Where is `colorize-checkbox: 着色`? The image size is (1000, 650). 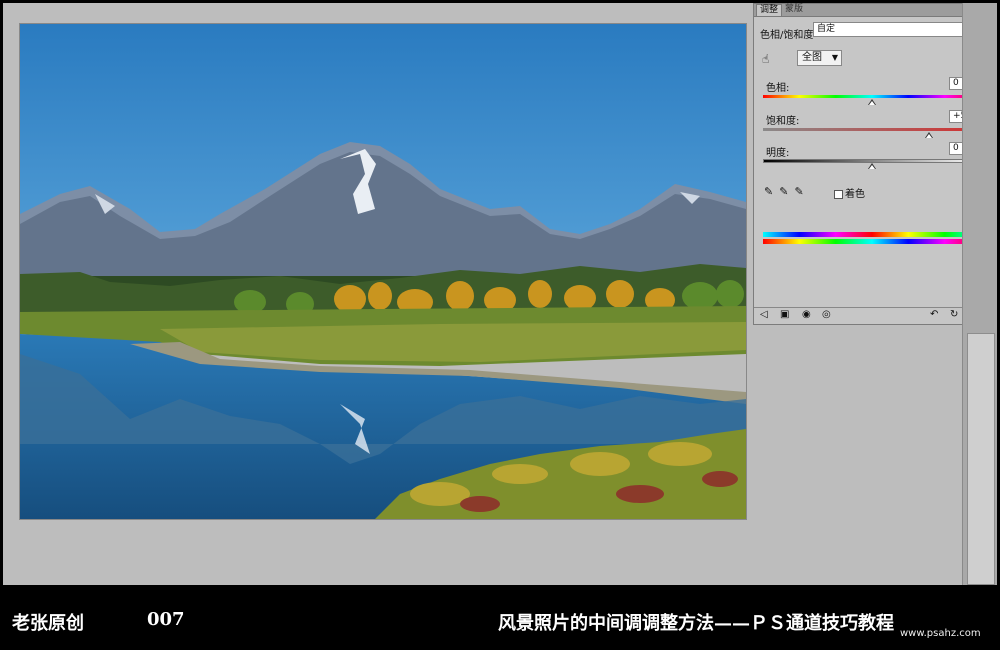
colorize-checkbox: 着色 is located at coordinates (849, 192).